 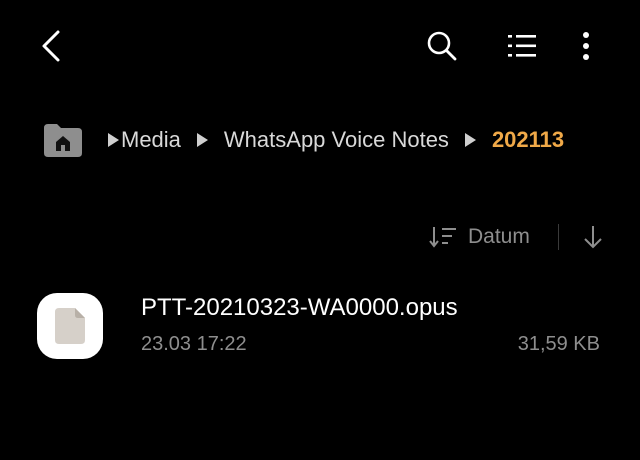 What do you see at coordinates (558, 344) in the screenshot?
I see `file-size: 31,59 KB` at bounding box center [558, 344].